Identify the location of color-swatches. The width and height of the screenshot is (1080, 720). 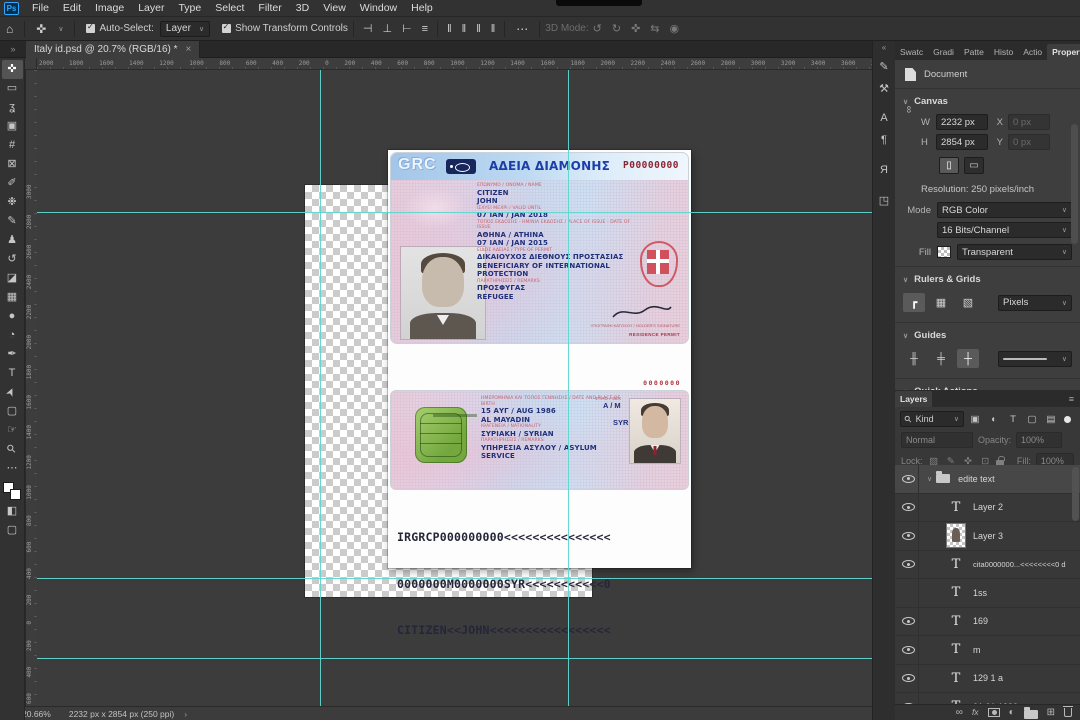
(12, 491).